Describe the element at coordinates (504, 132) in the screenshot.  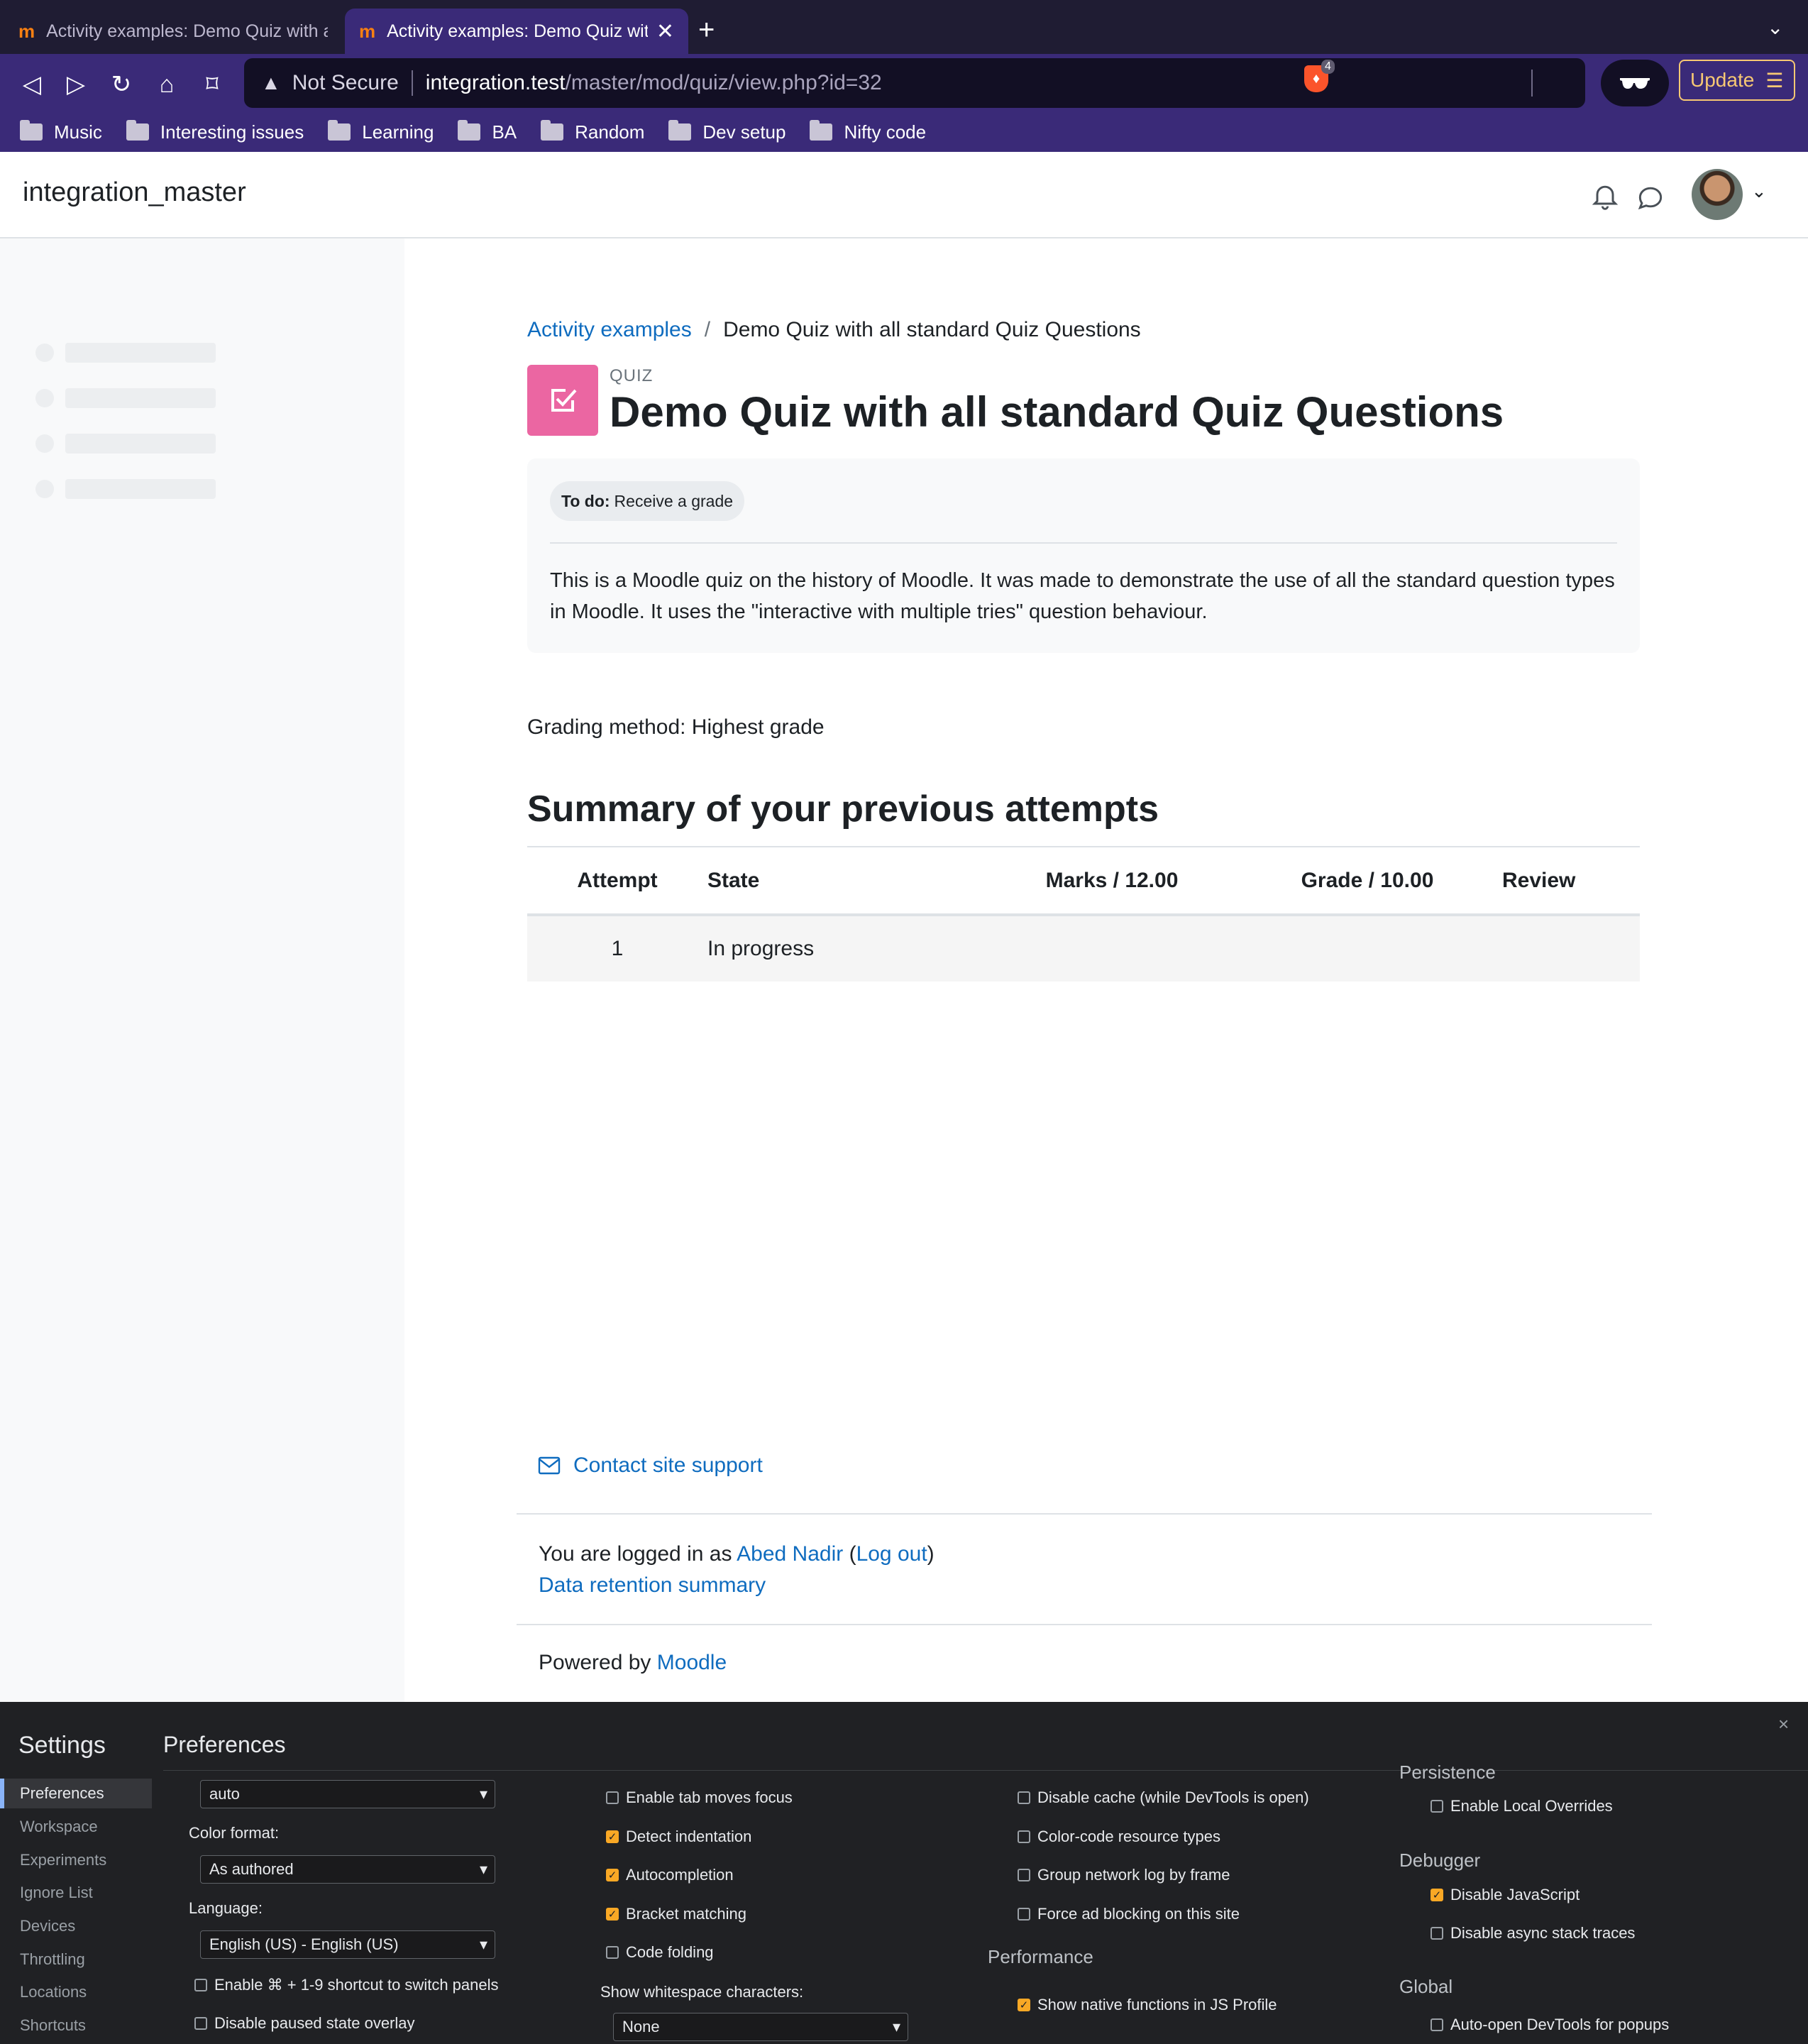
I see `bookmark-label: BA` at that location.